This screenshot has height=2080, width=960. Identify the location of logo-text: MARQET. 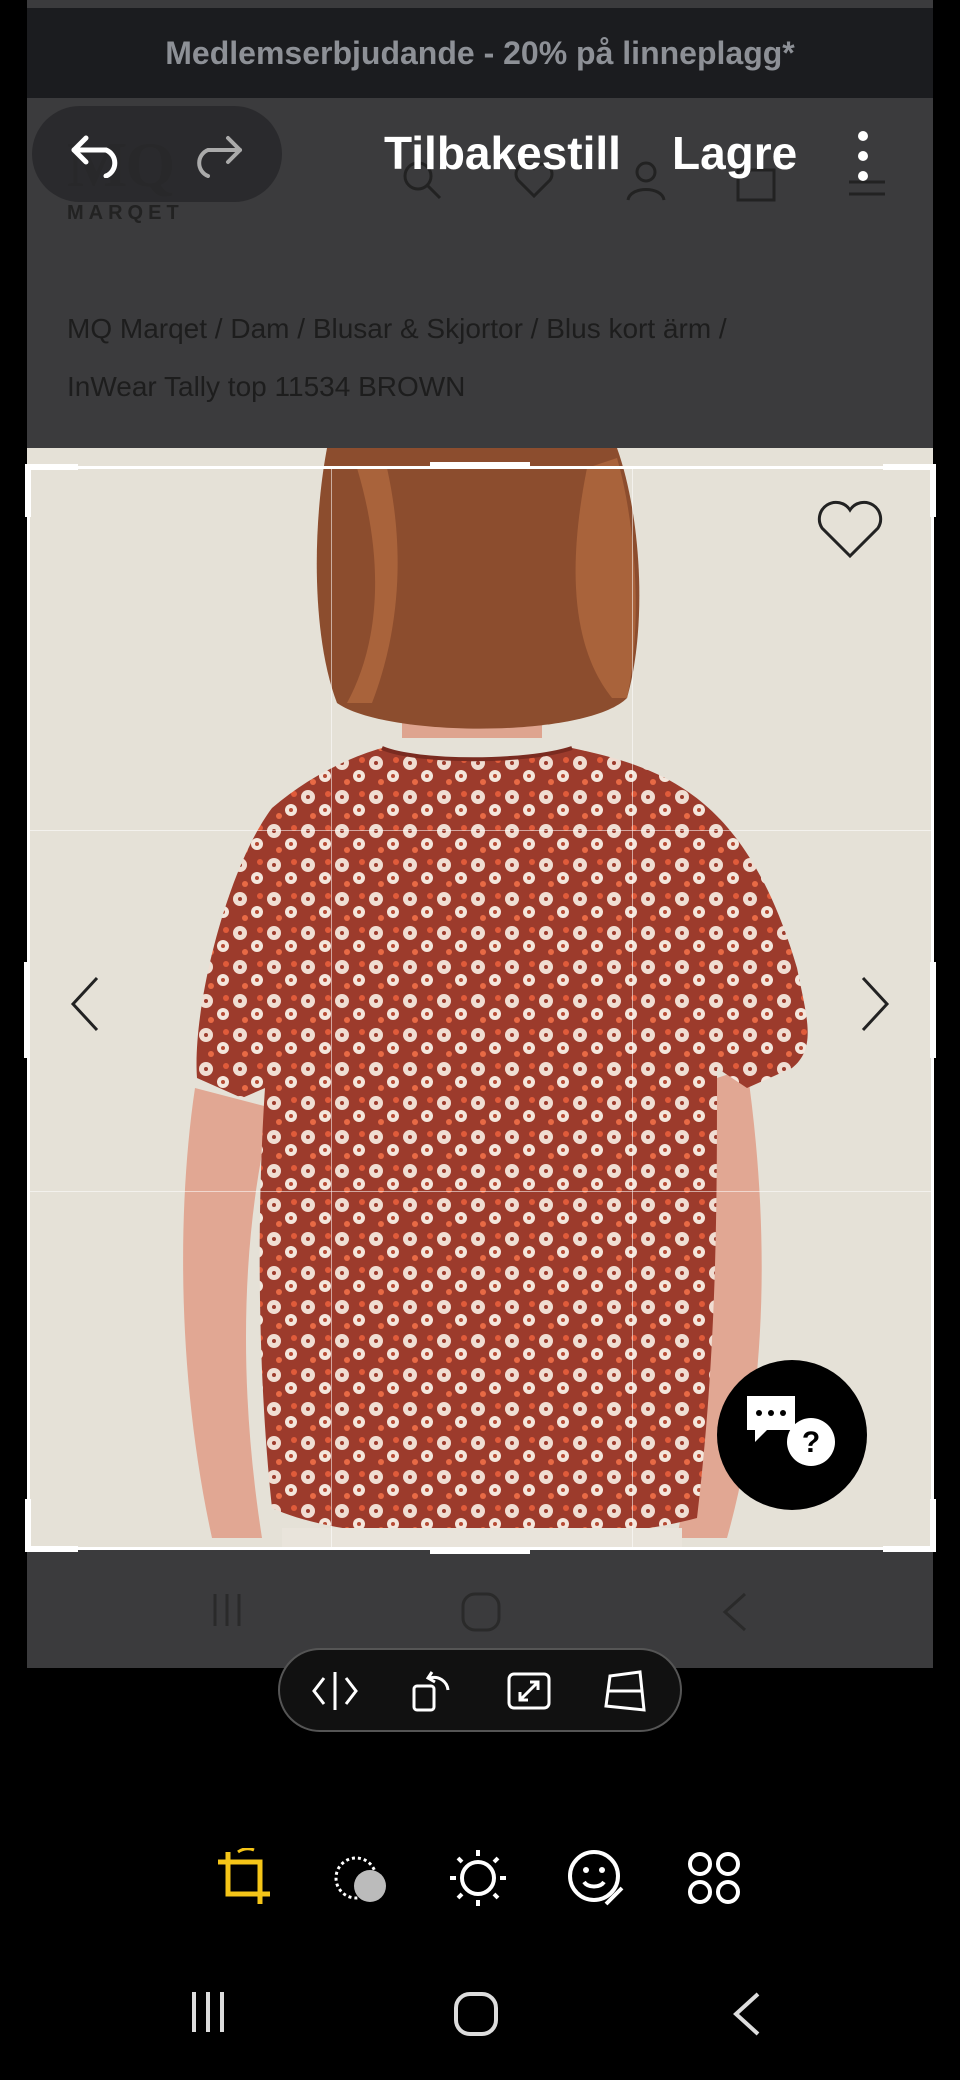
(125, 213).